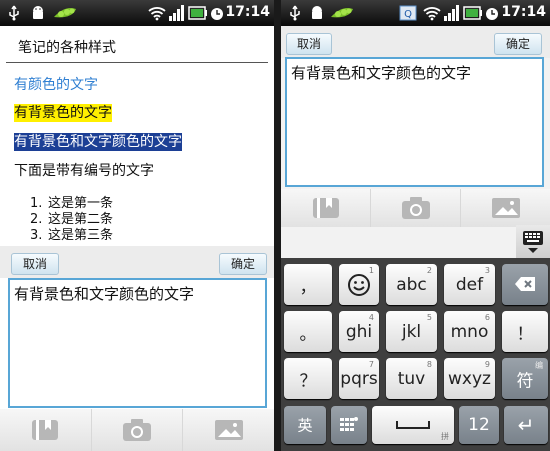 This screenshot has width=550, height=451. I want to click on key-comma: ，, so click(308, 284).